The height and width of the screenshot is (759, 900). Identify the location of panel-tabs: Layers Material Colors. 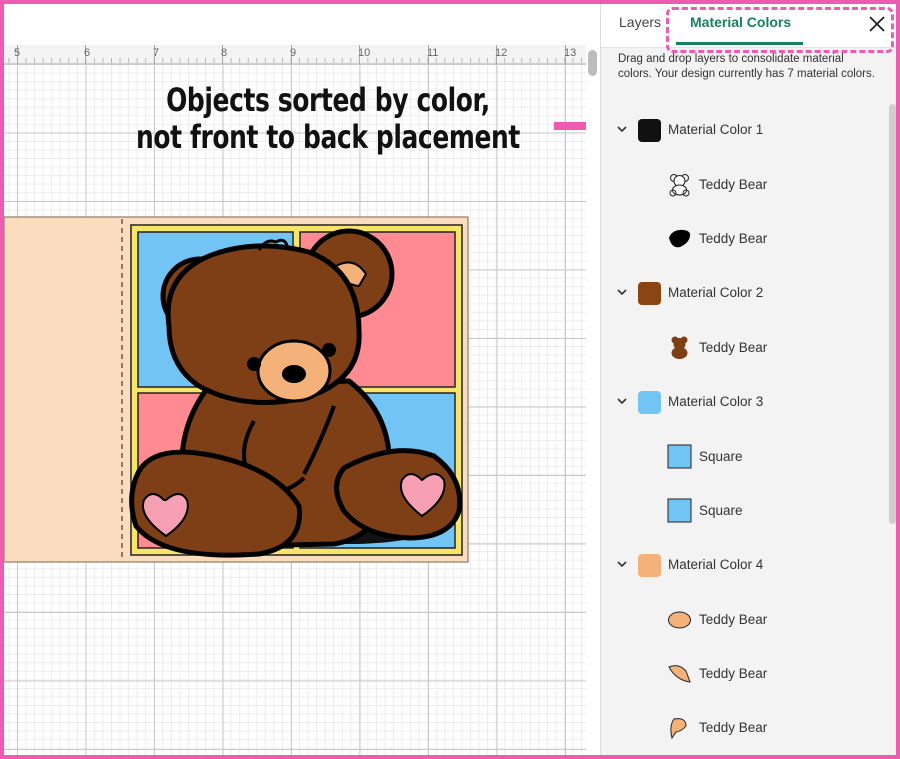
(749, 26).